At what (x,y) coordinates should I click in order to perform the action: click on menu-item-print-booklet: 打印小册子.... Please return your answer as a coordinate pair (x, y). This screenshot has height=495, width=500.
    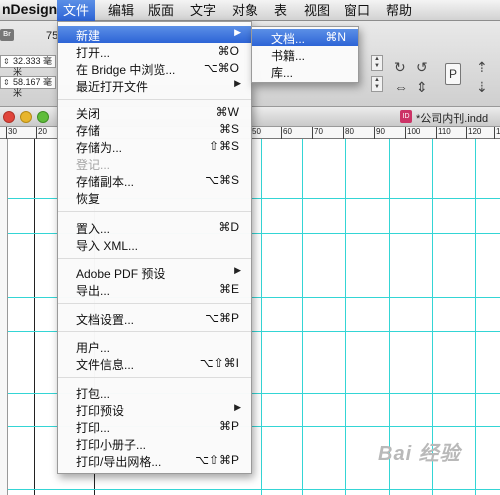
    Looking at the image, I should click on (154, 443).